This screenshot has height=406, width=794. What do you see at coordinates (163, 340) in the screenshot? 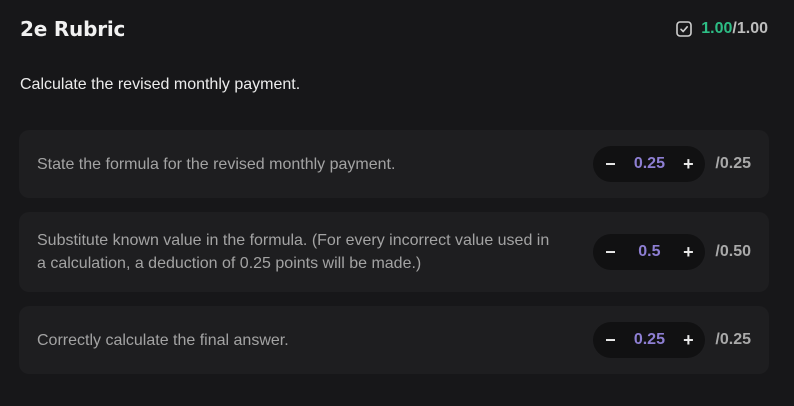
I see `criterion-text: Correctly calculate the final answer.` at bounding box center [163, 340].